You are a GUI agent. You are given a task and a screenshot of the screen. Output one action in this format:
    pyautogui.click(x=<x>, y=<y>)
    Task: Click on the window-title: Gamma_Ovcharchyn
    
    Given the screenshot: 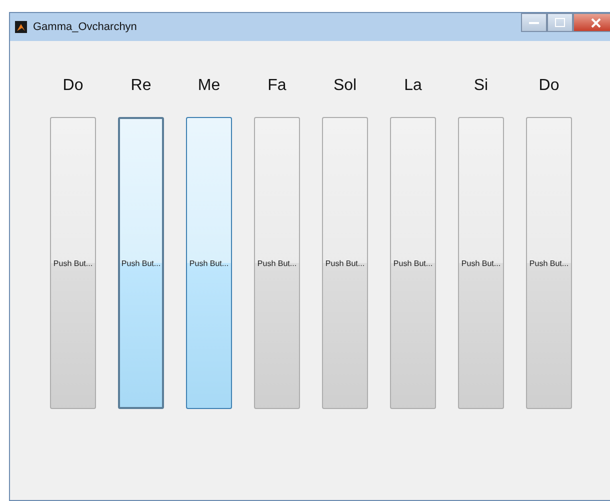 What is the action you would take?
    pyautogui.click(x=85, y=27)
    